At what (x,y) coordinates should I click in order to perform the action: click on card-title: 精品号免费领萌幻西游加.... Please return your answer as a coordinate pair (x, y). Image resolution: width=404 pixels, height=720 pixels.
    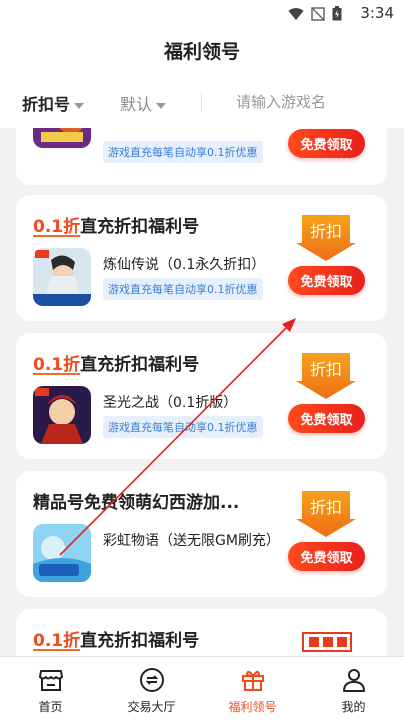
    Looking at the image, I should click on (136, 500).